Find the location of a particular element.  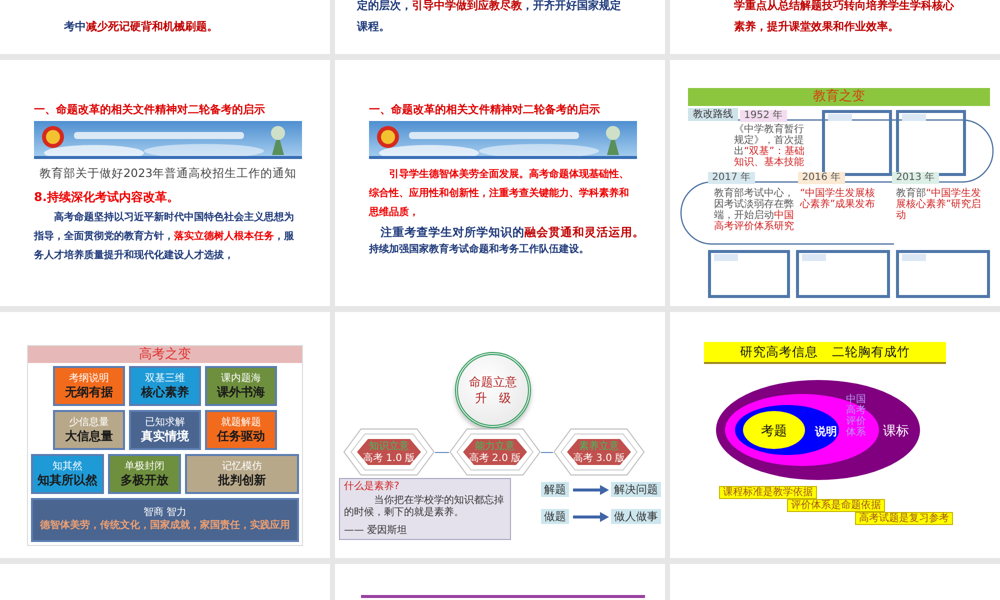

slide-thumbnail: 命题立意 升 级 知识立意 高考 1.0 版 能力立意 高考 2.0 版 素养立意 高考 3.0 版 什么是素养? 当你把在学校学的知识都忘掉的时候，剩下的就是素养。 —— 爱因斯坦 解题 解决问题 做题 做人做事 is located at coordinates (500, 435).